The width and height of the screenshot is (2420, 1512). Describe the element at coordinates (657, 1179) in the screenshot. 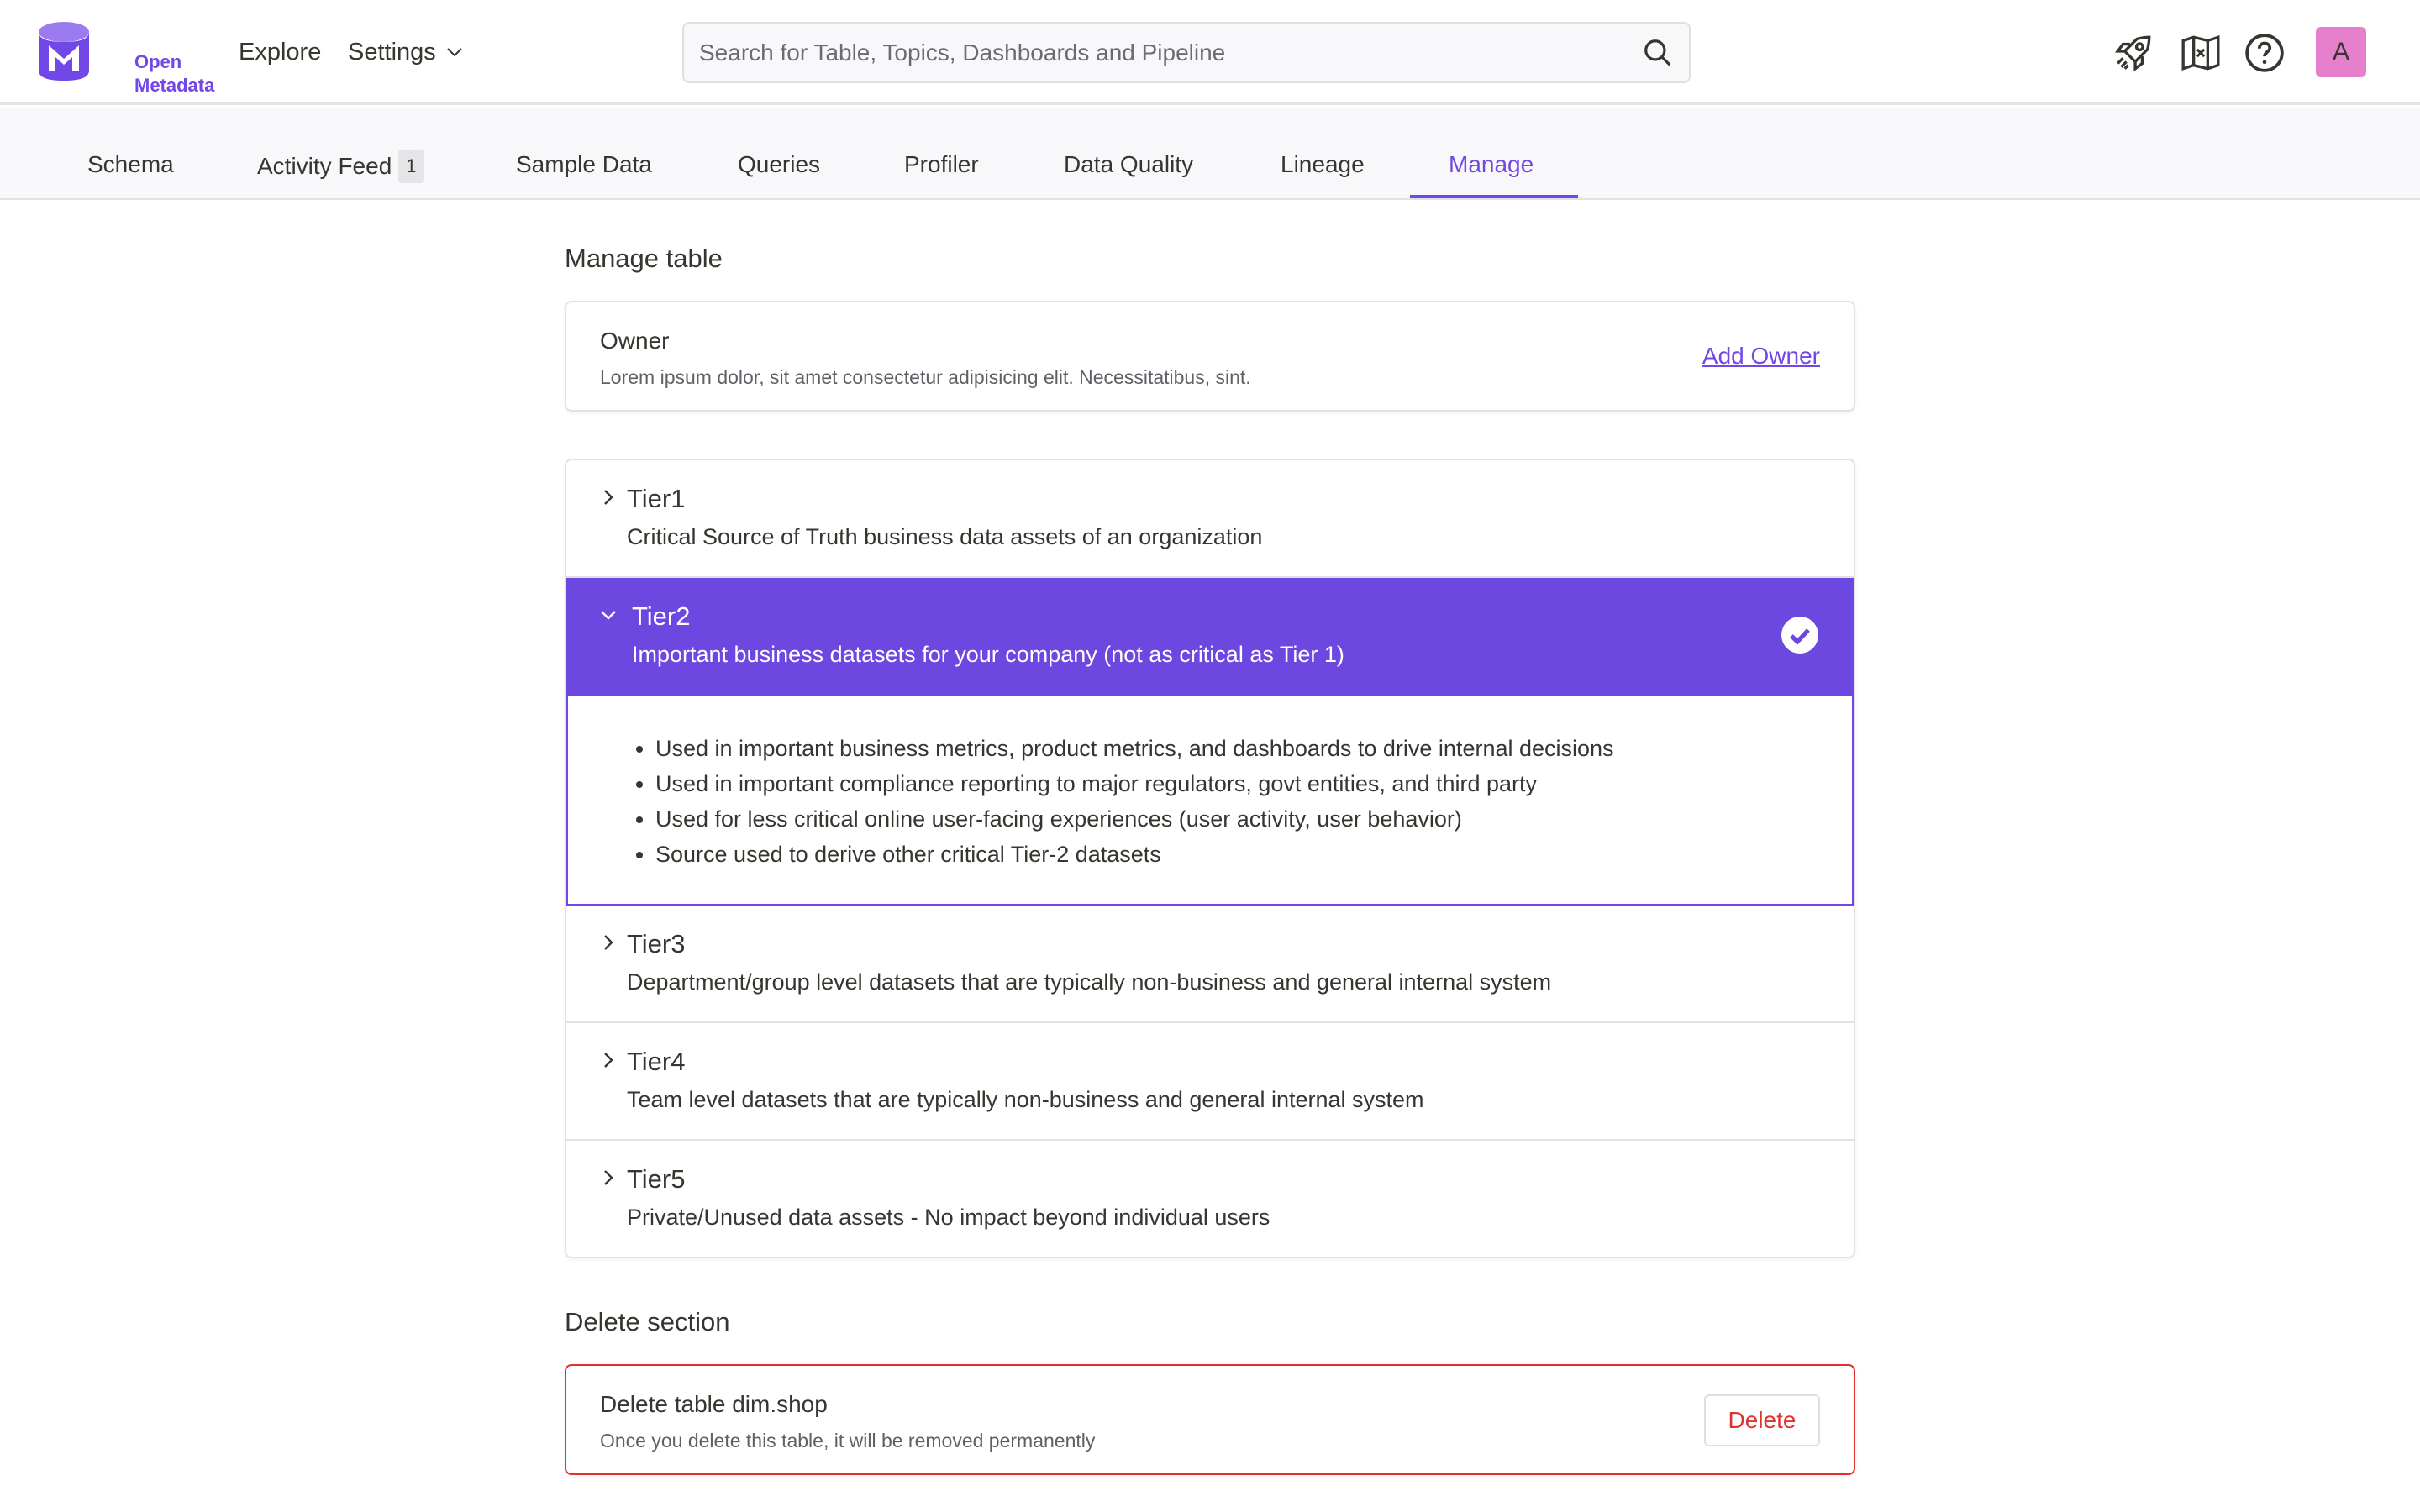

I see `tier-title: Tier5` at that location.